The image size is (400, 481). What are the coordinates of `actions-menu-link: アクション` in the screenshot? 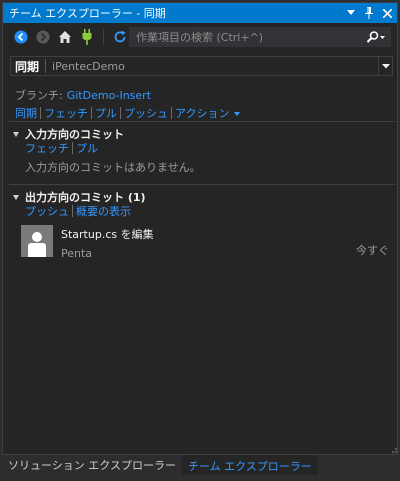 It's located at (202, 113).